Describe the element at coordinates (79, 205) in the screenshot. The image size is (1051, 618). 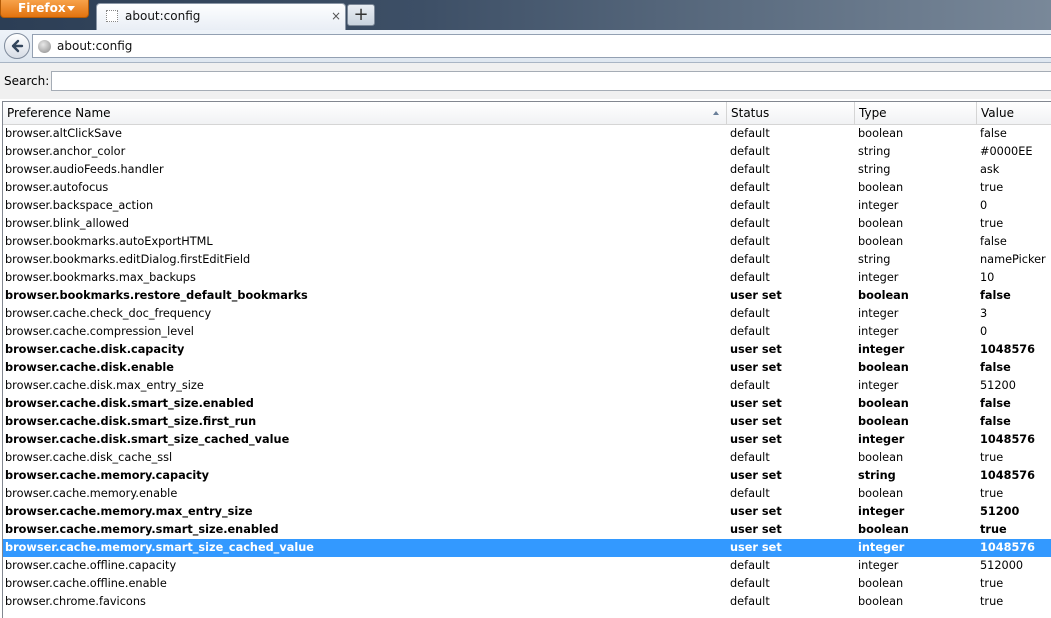
I see `pref-name-cell: browser.backspace_action` at that location.